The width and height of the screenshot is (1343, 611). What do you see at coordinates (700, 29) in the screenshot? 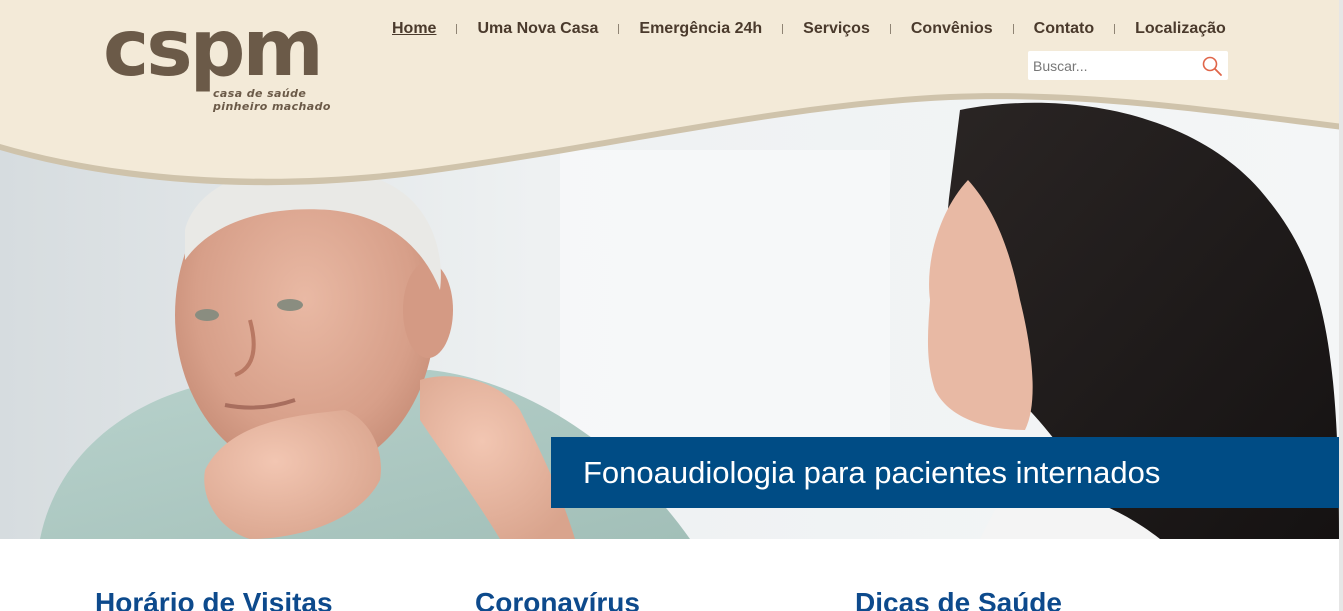
I see `nav-item-emergencia: Emergência 24h` at bounding box center [700, 29].